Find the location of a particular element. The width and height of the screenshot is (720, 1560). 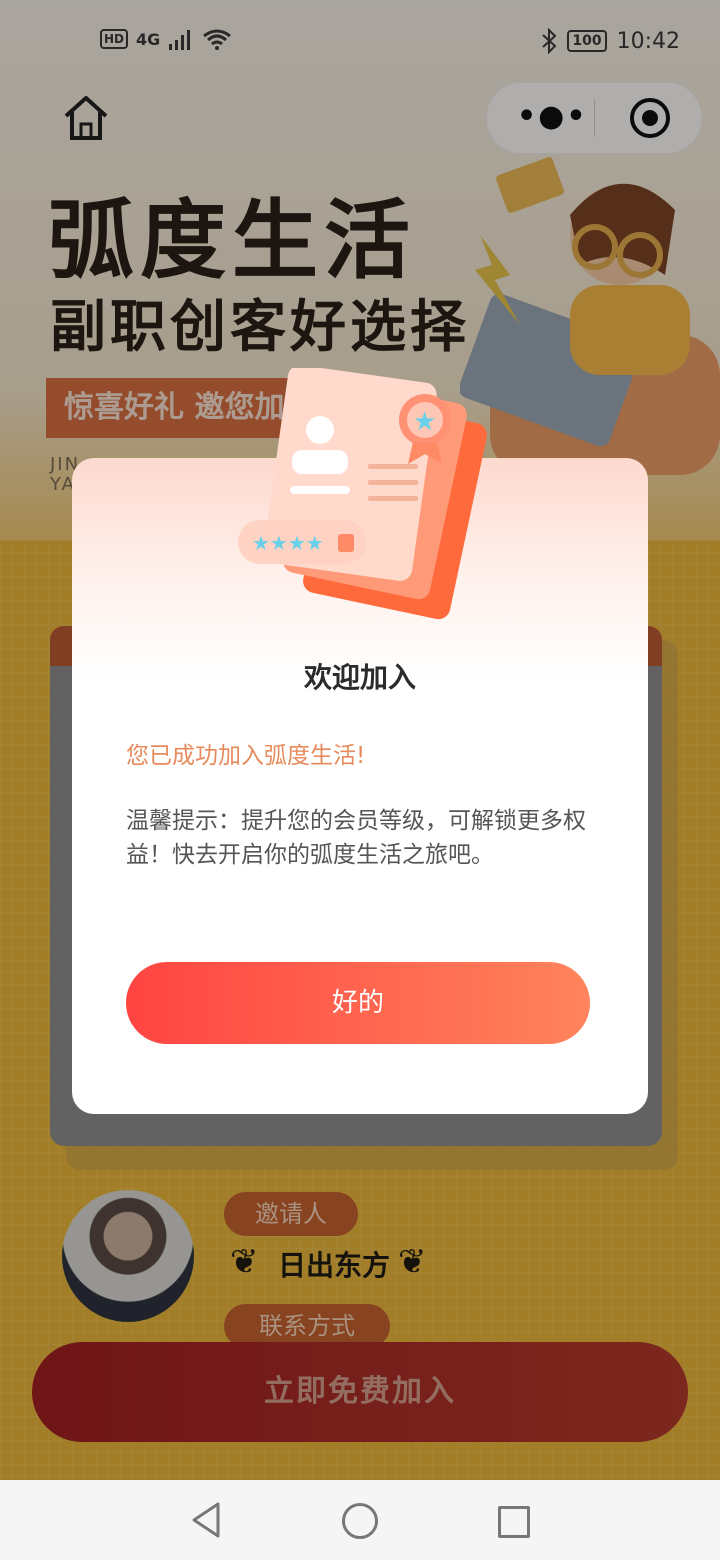

back-triangle-icon is located at coordinates (207, 1520).